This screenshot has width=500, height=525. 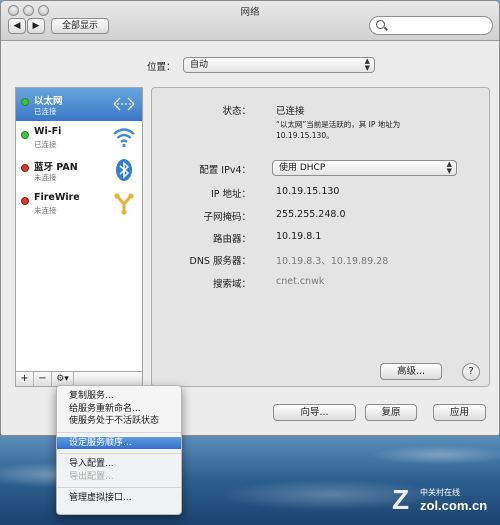 I want to click on service-item-wifi: Wi-Fi 已连接, so click(x=79, y=137).